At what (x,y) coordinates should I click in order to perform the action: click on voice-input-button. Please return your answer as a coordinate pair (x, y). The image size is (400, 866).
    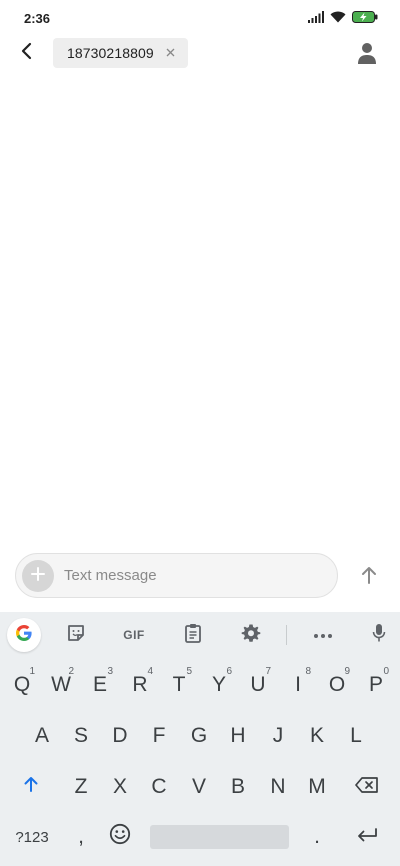
    Looking at the image, I should click on (379, 635).